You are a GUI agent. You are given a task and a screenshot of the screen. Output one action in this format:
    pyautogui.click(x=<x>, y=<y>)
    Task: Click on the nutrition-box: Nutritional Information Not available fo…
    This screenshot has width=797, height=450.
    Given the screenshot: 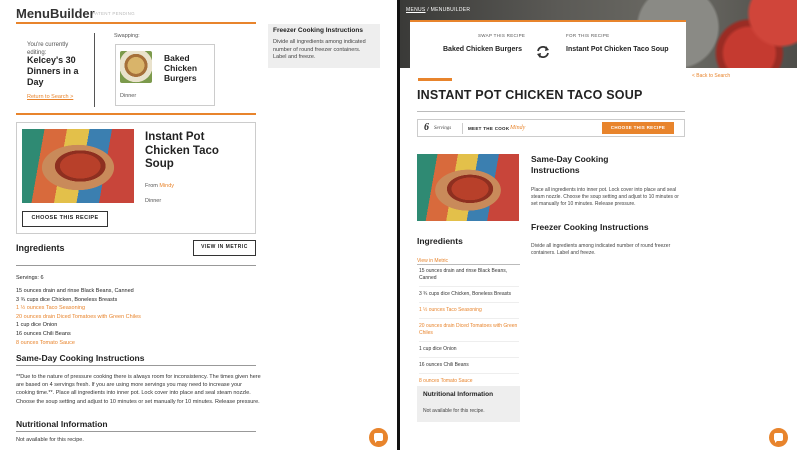 What is the action you would take?
    pyautogui.click(x=468, y=404)
    